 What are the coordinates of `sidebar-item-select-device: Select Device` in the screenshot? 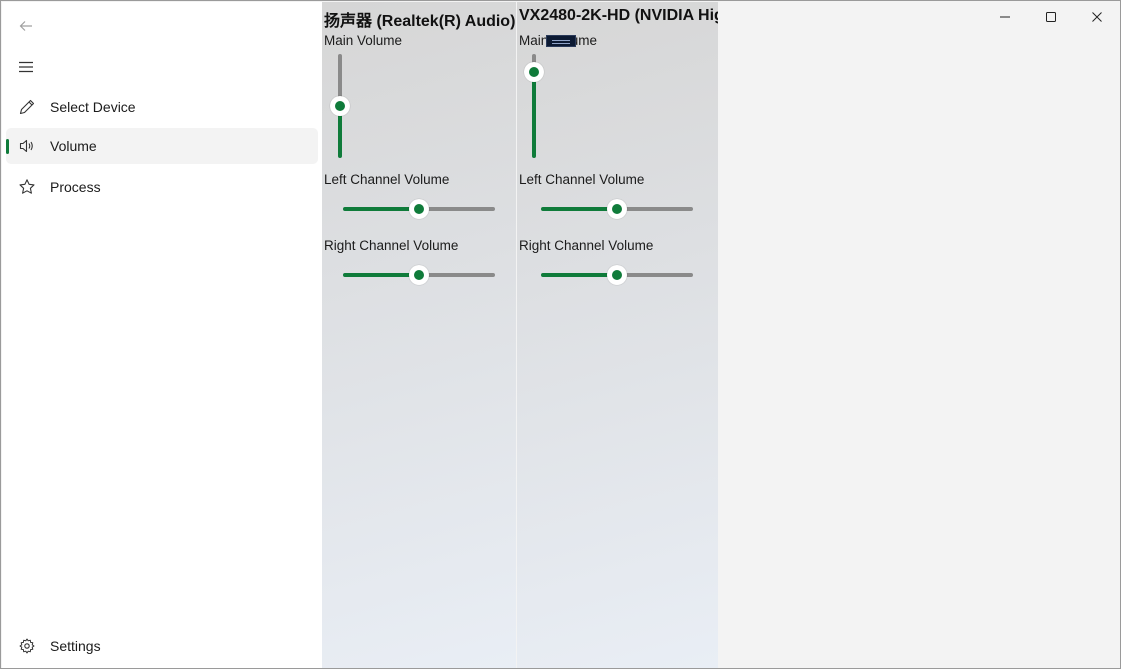 It's located at (162, 107).